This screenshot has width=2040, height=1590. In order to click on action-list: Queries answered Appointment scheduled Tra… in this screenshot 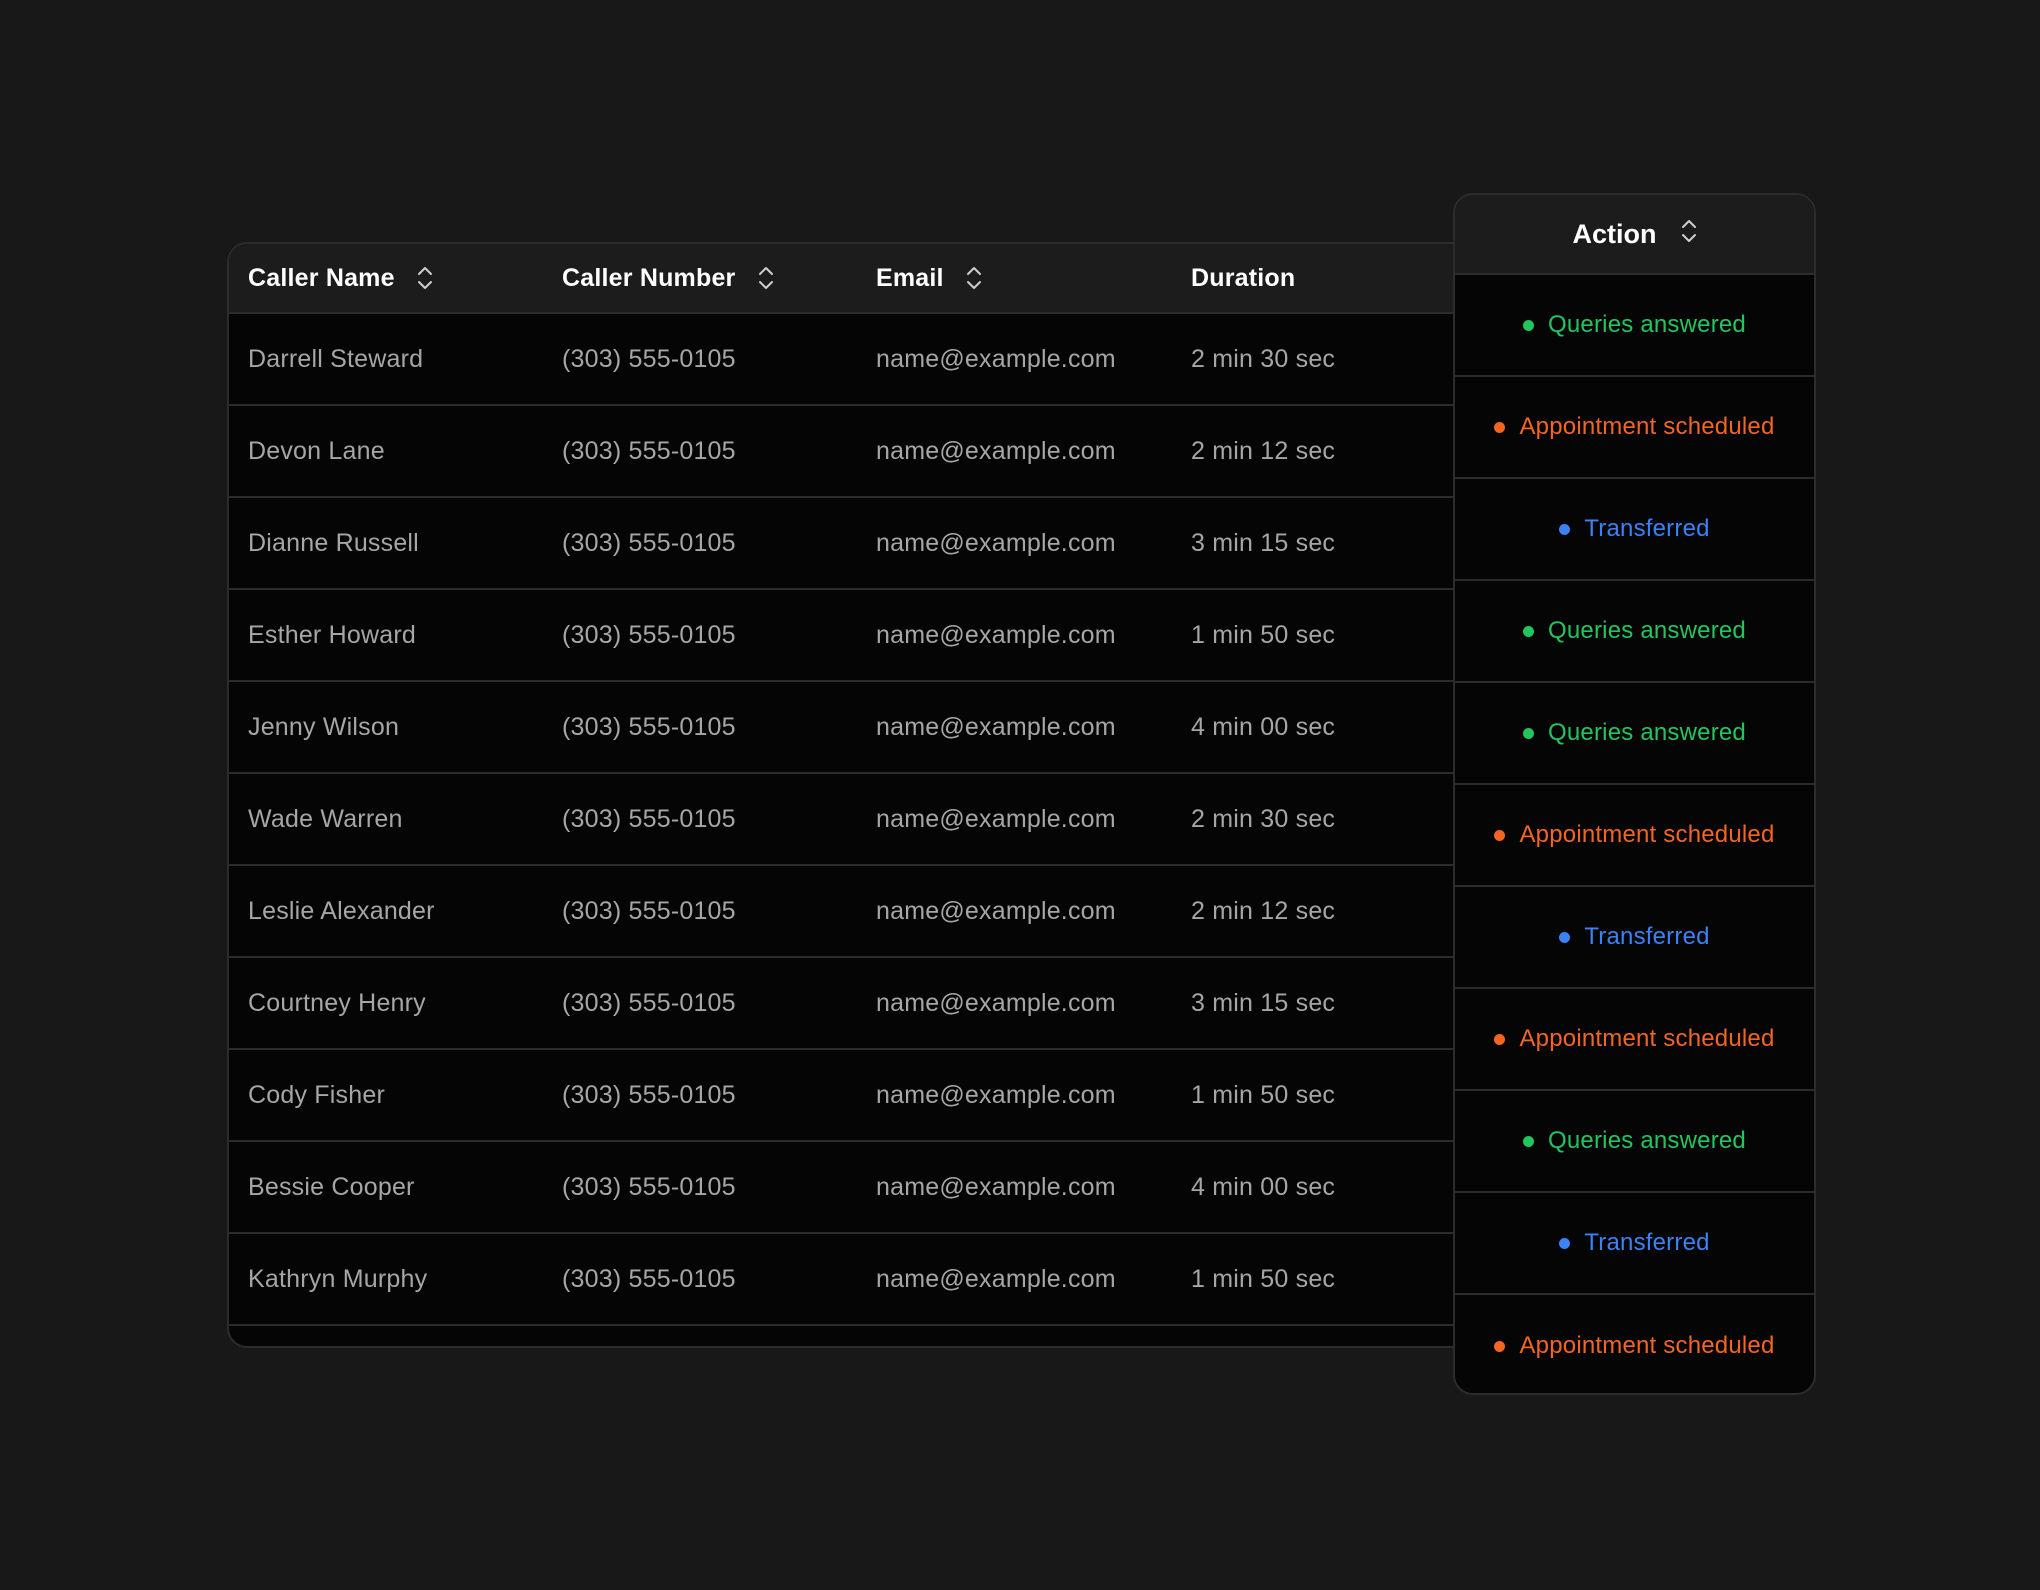, I will do `click(1634, 834)`.